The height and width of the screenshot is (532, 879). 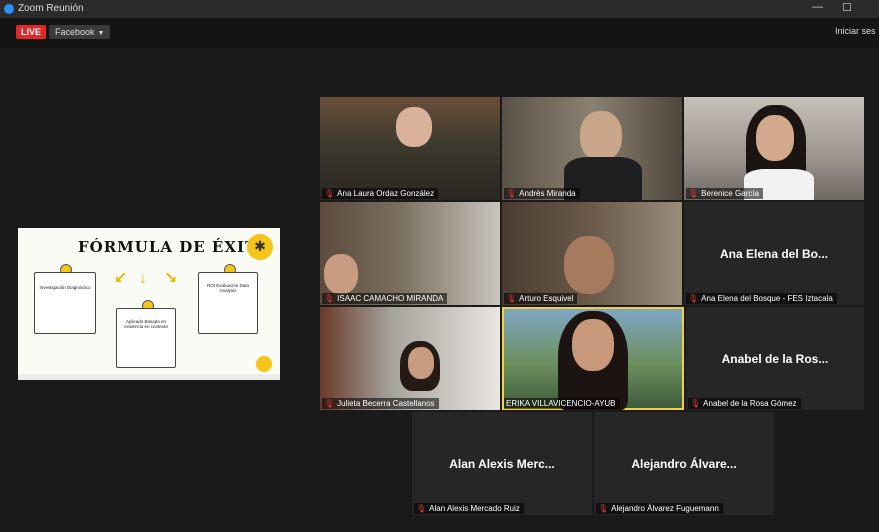 What do you see at coordinates (31, 32) in the screenshot?
I see `live-badge: LIVE` at bounding box center [31, 32].